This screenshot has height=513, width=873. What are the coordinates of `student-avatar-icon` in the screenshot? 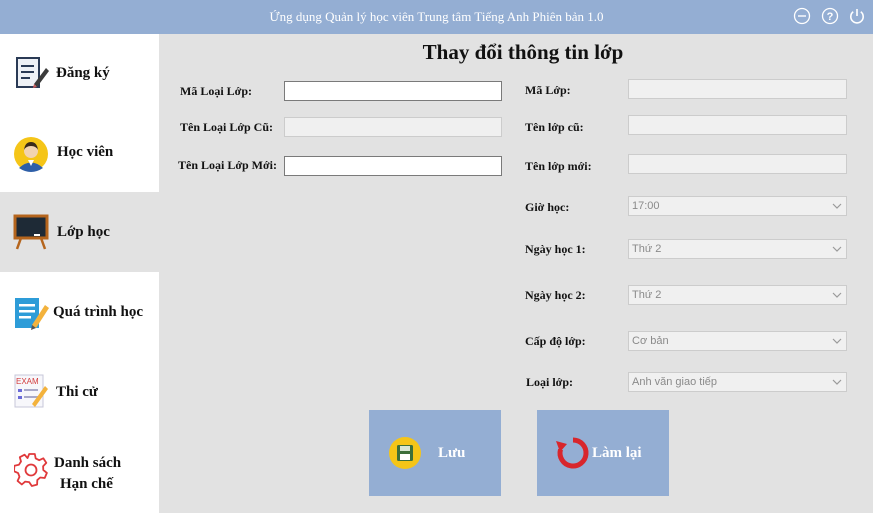 It's located at (31, 154).